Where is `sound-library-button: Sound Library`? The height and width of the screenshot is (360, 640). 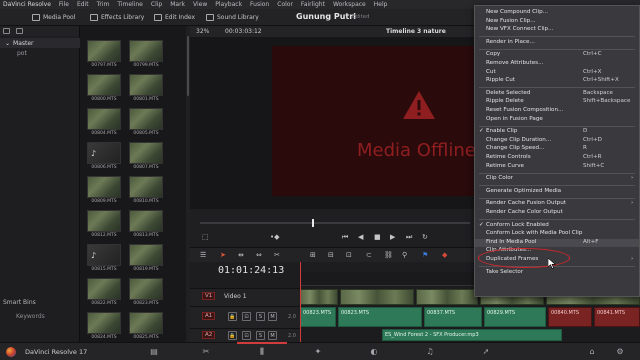
sound-library-button: Sound Library is located at coordinates (232, 17).